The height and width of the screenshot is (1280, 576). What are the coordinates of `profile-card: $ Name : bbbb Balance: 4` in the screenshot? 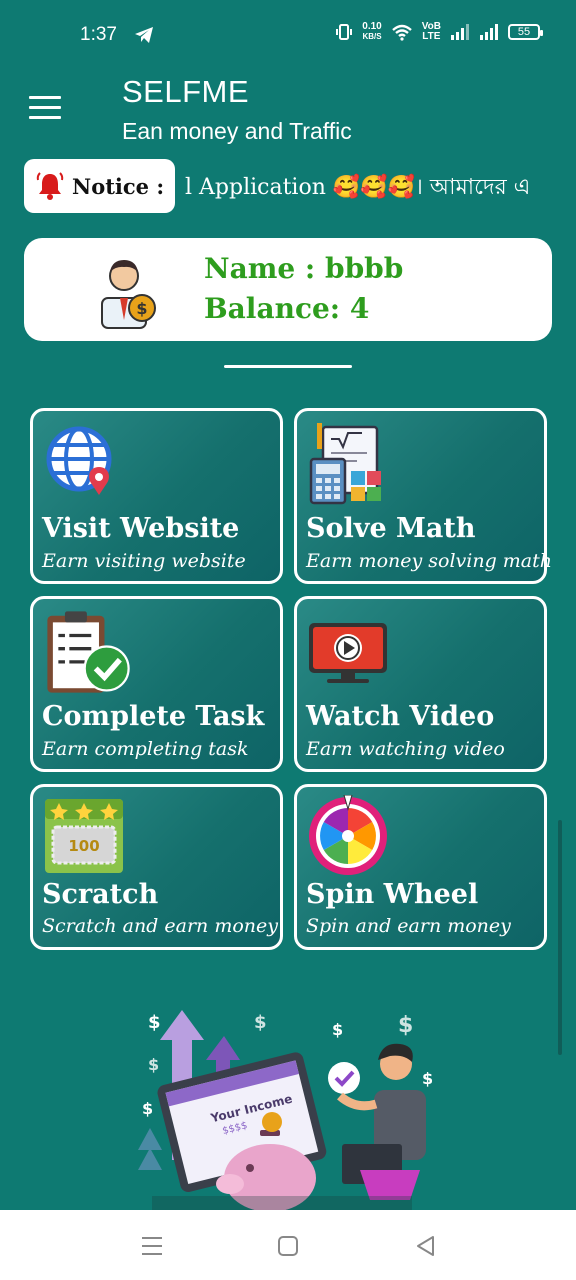 It's located at (288, 289).